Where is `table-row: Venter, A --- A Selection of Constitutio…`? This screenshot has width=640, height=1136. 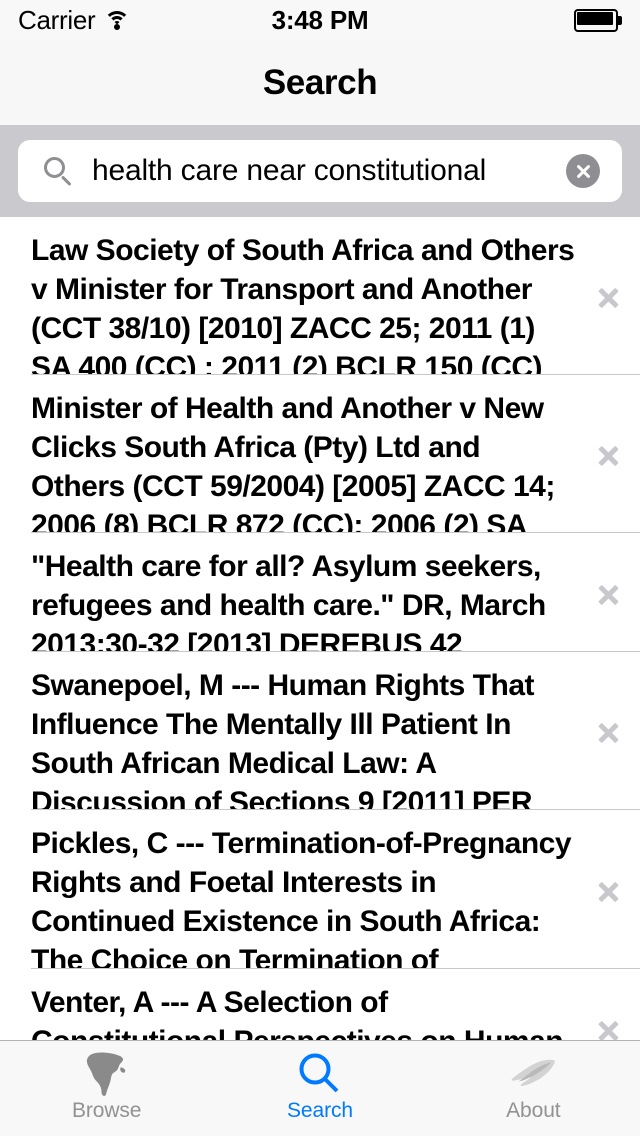
table-row: Venter, A --- A Selection of Constitutio… is located at coordinates (320, 1004).